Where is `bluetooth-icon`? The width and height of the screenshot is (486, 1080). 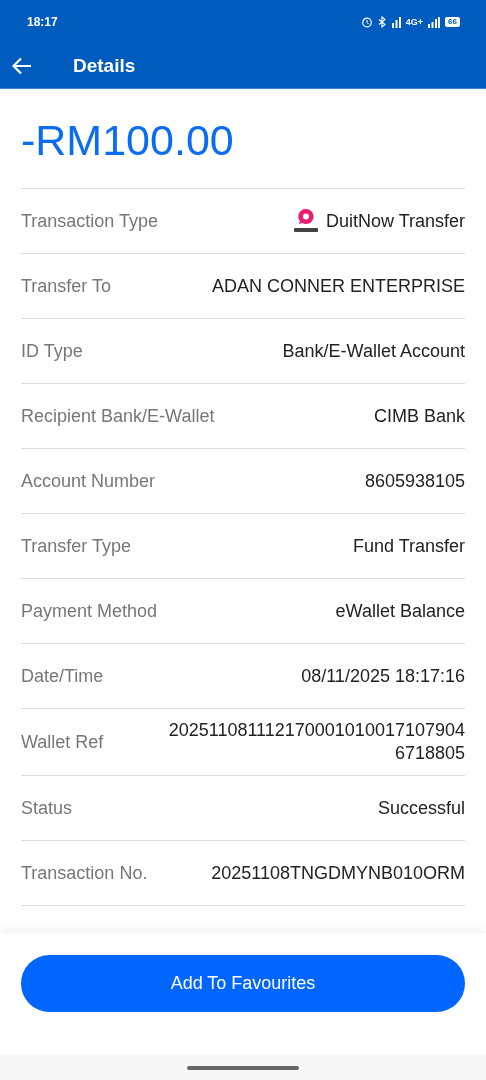
bluetooth-icon is located at coordinates (382, 22).